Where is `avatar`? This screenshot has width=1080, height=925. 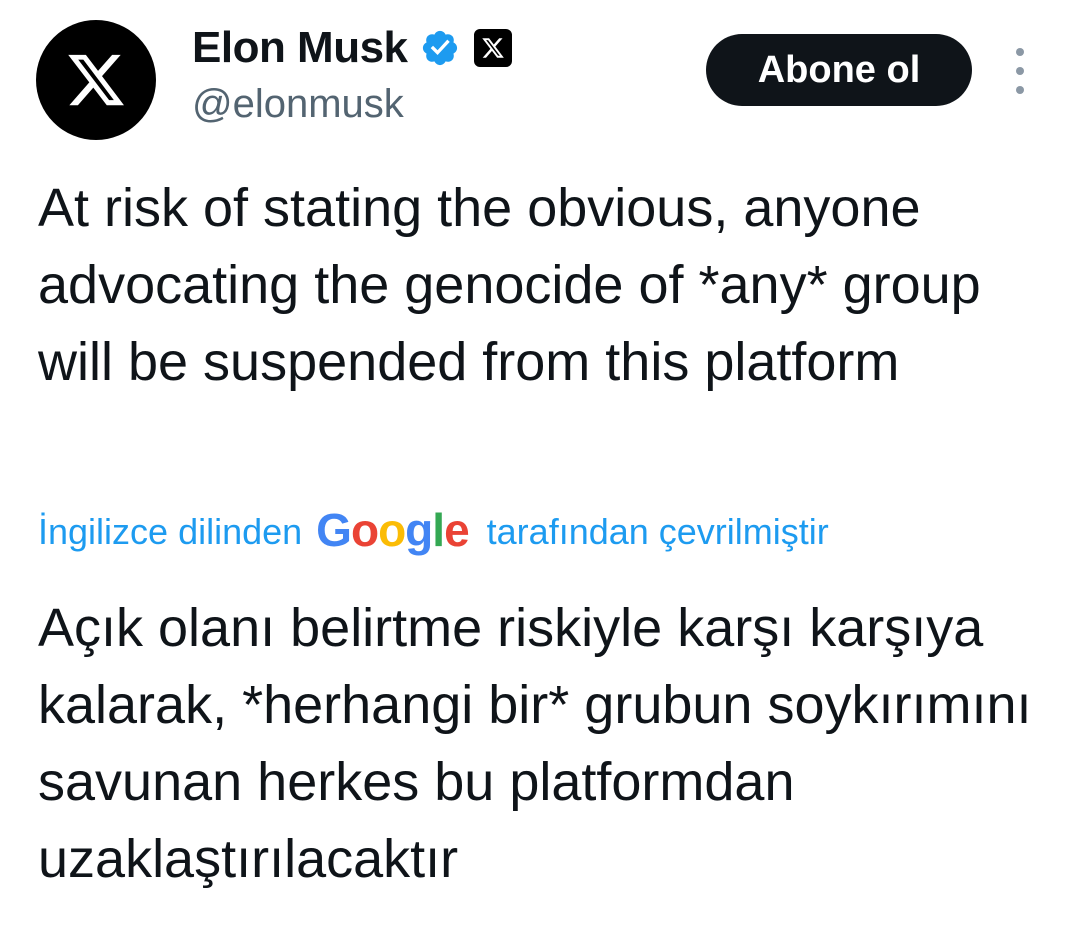 avatar is located at coordinates (96, 80).